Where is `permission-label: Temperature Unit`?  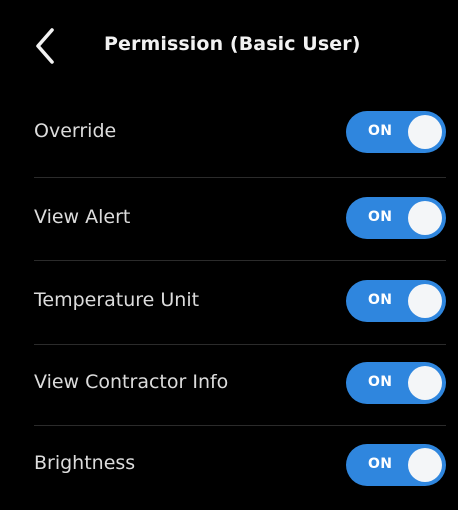
permission-label: Temperature Unit is located at coordinates (117, 300).